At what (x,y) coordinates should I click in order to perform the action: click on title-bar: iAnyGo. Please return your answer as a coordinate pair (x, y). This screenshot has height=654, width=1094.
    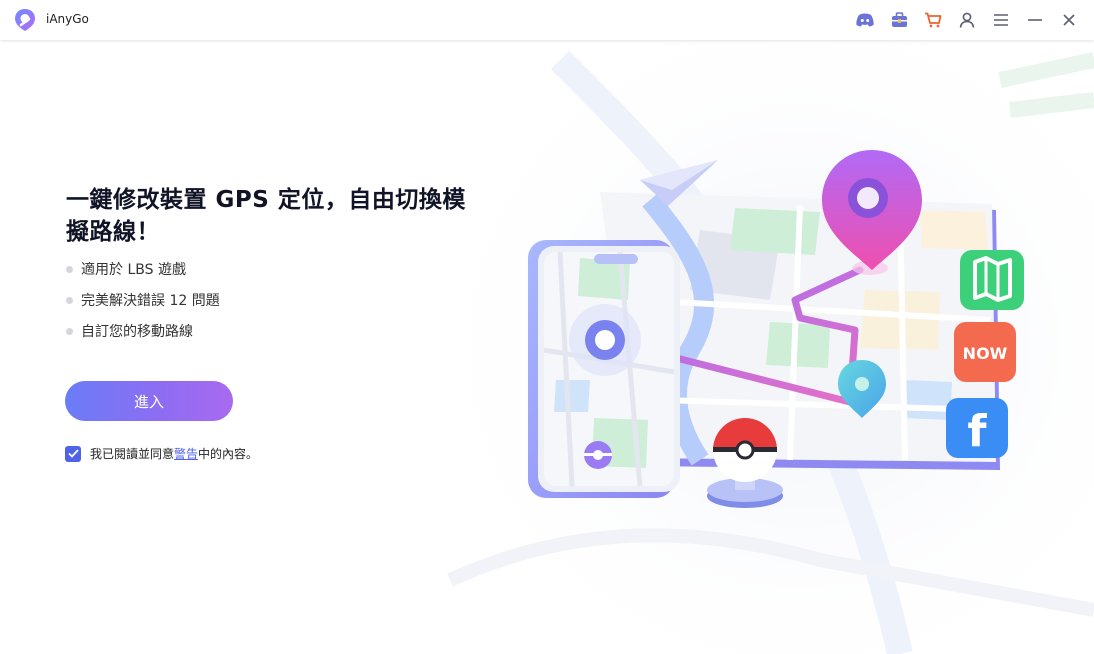
    Looking at the image, I should click on (547, 20).